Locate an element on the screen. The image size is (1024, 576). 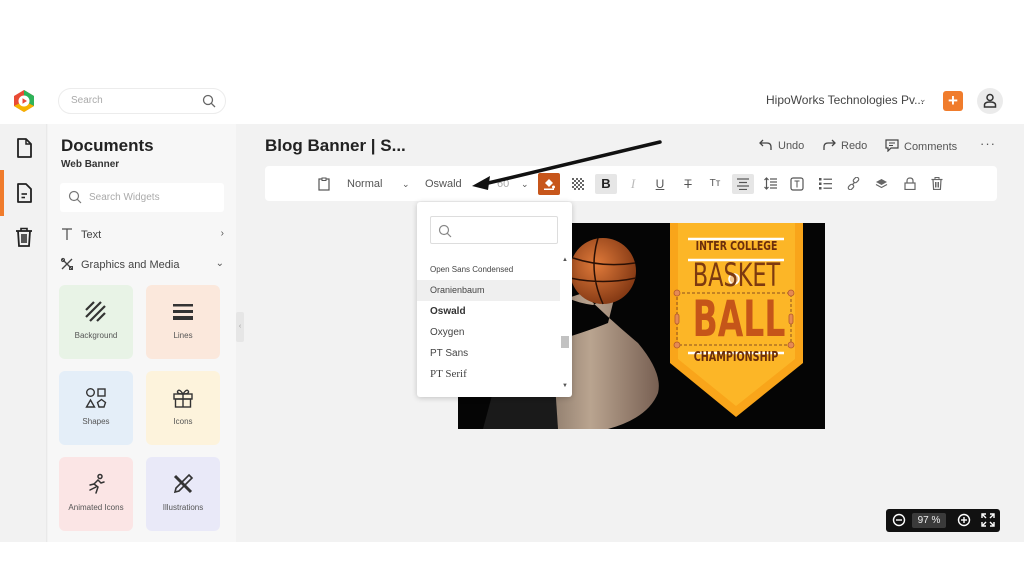
line-height-button is located at coordinates (770, 184).